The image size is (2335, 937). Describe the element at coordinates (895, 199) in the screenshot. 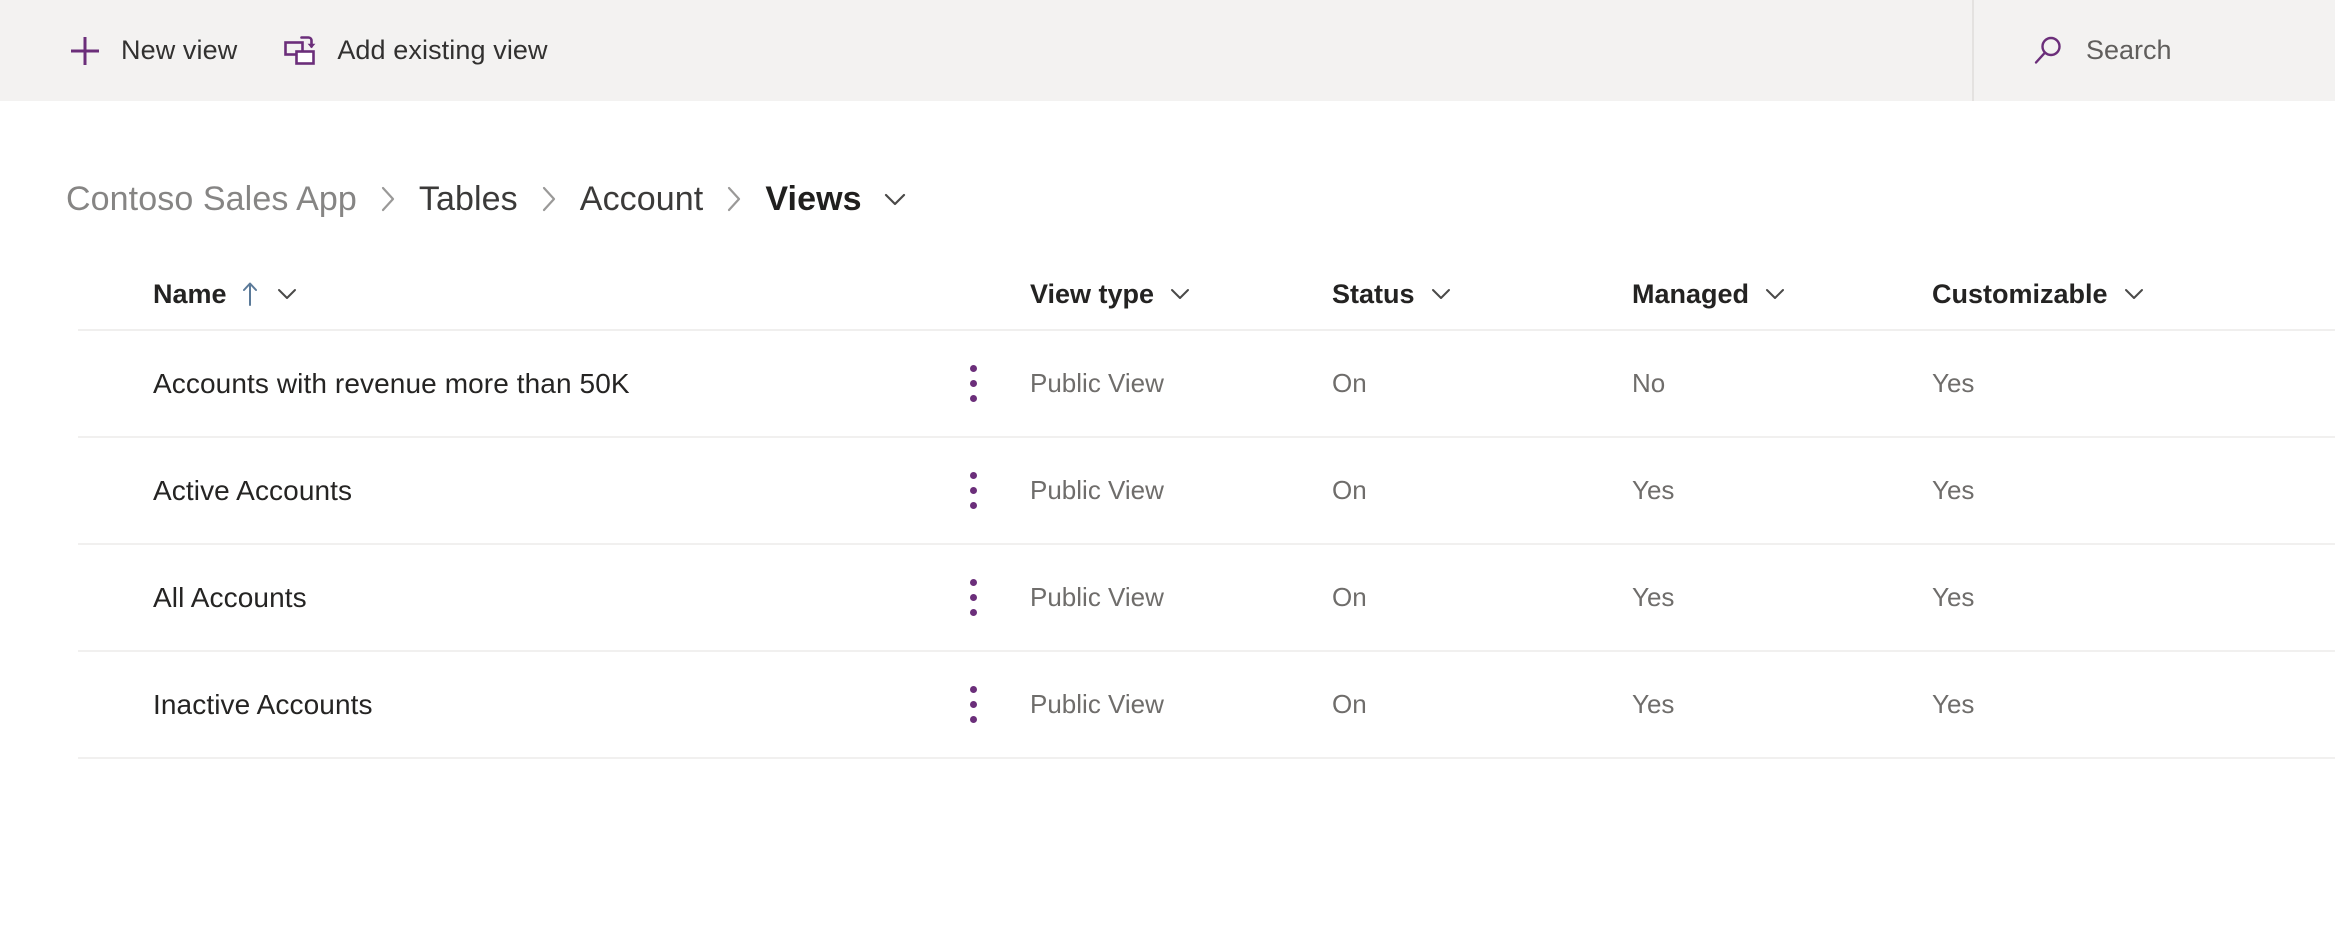

I see `breadcrumb-chevron-down-icon` at that location.